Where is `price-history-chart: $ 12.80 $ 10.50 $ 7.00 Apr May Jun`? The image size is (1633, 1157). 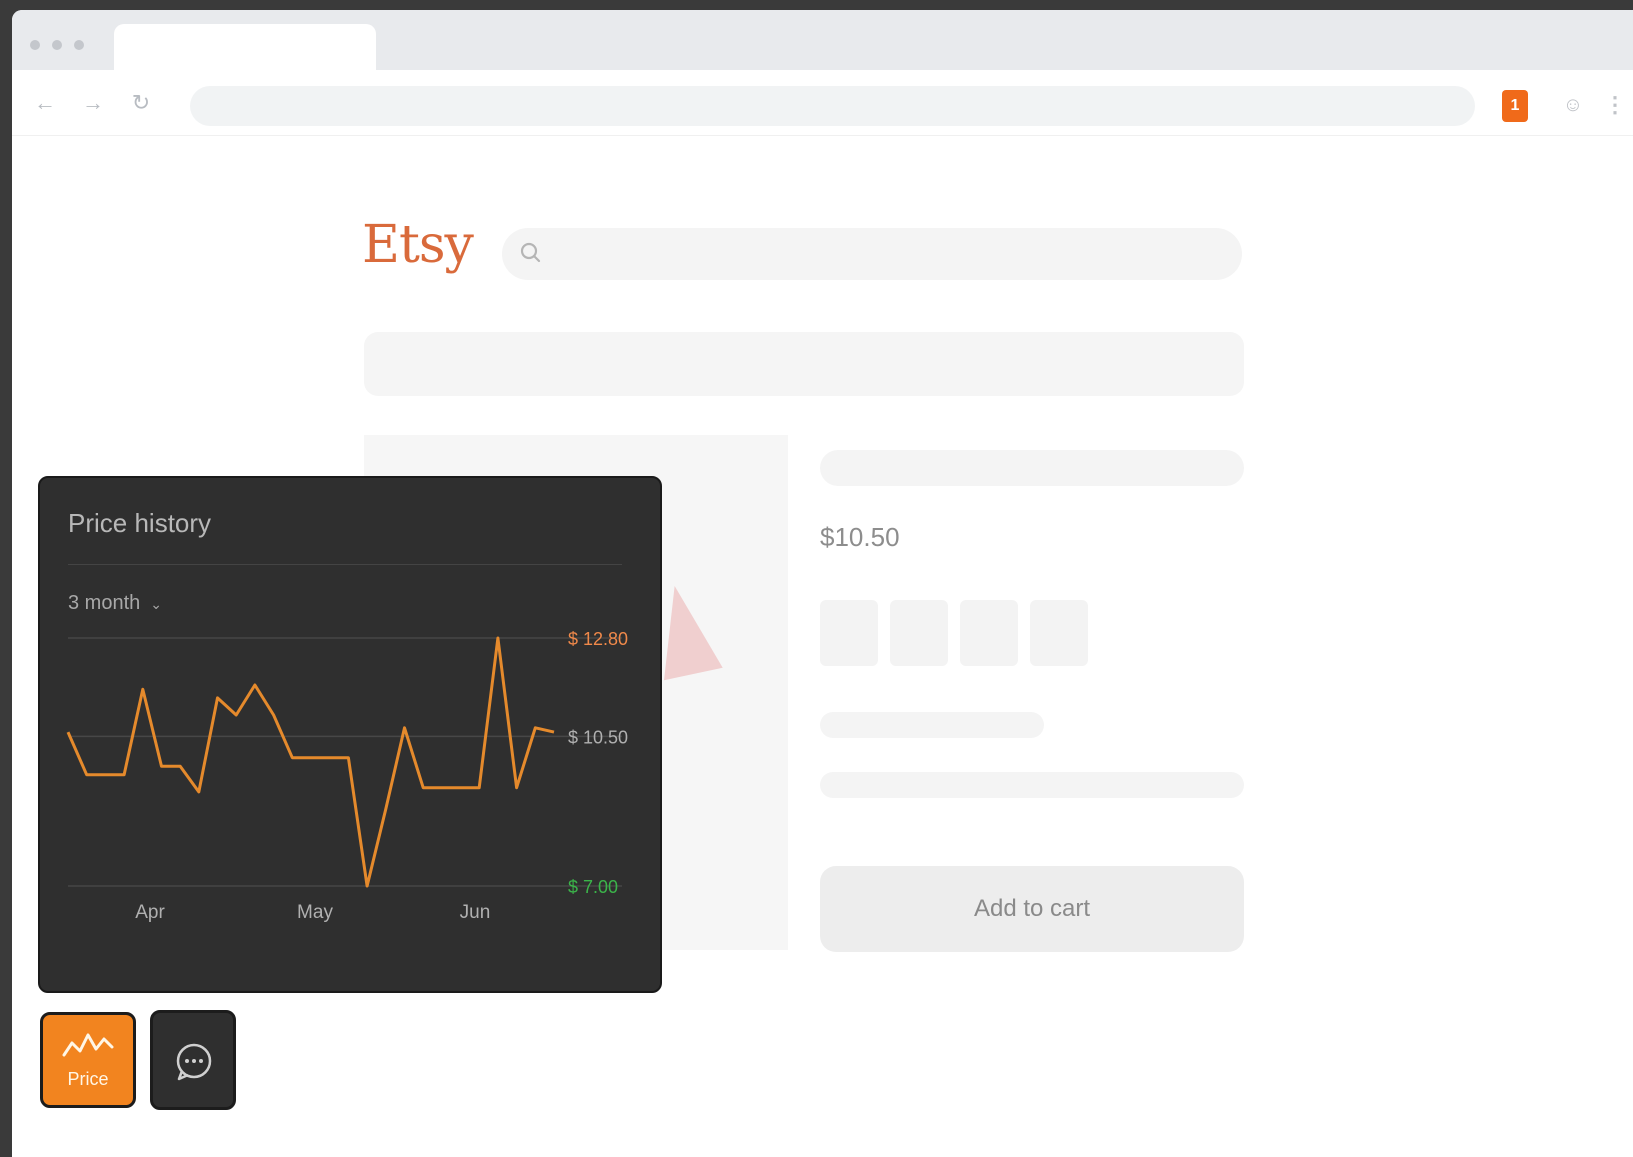
price-history-chart: $ 12.80 $ 10.50 $ 7.00 Apr May Jun is located at coordinates (347, 776).